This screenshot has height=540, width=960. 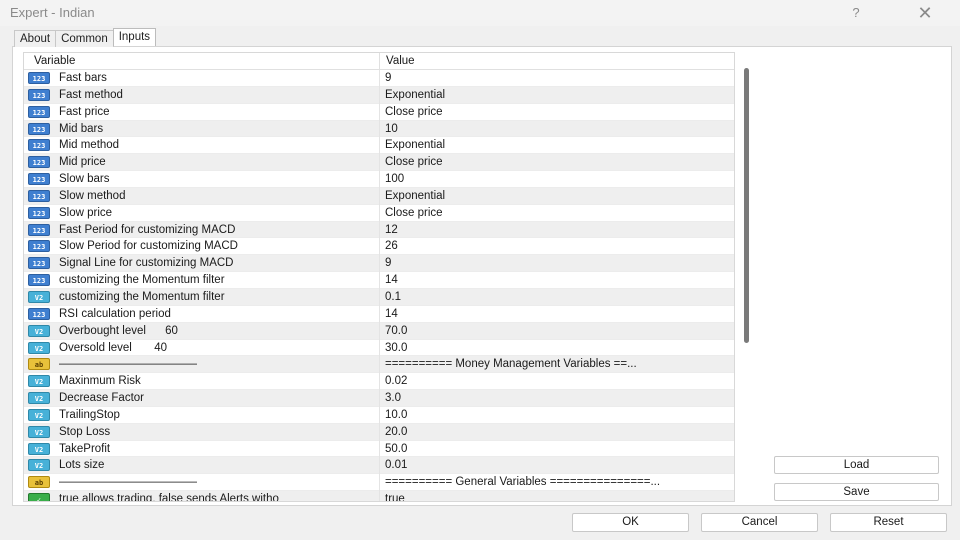 What do you see at coordinates (82, 162) in the screenshot?
I see `variable-name: Mid price` at bounding box center [82, 162].